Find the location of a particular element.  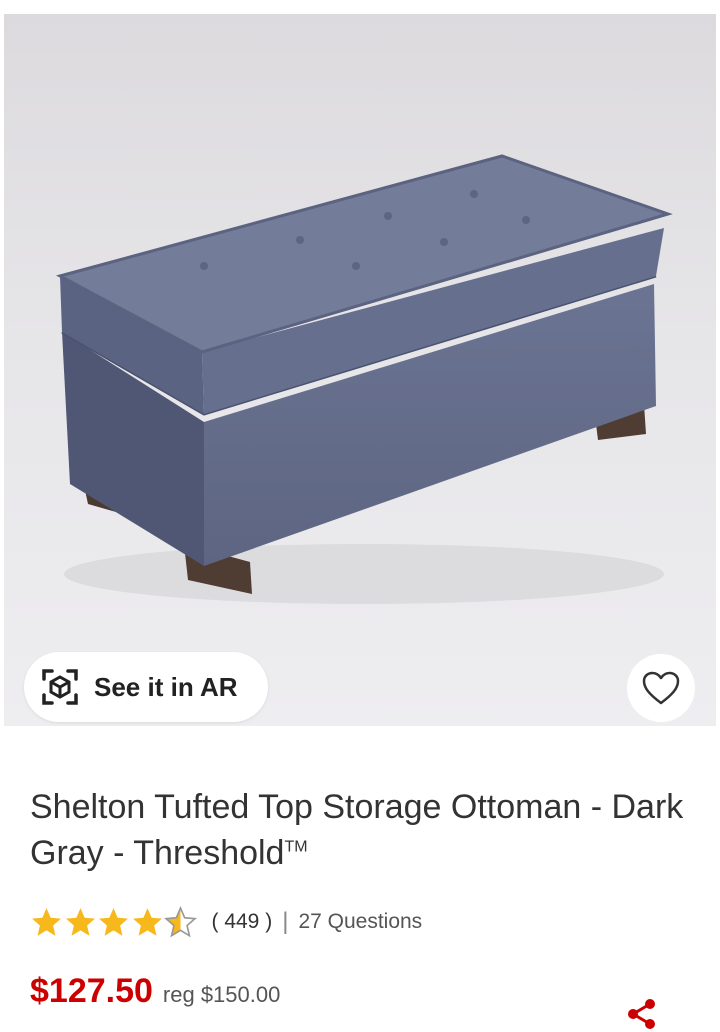

regular-price: reg $150.00 is located at coordinates (221, 994).